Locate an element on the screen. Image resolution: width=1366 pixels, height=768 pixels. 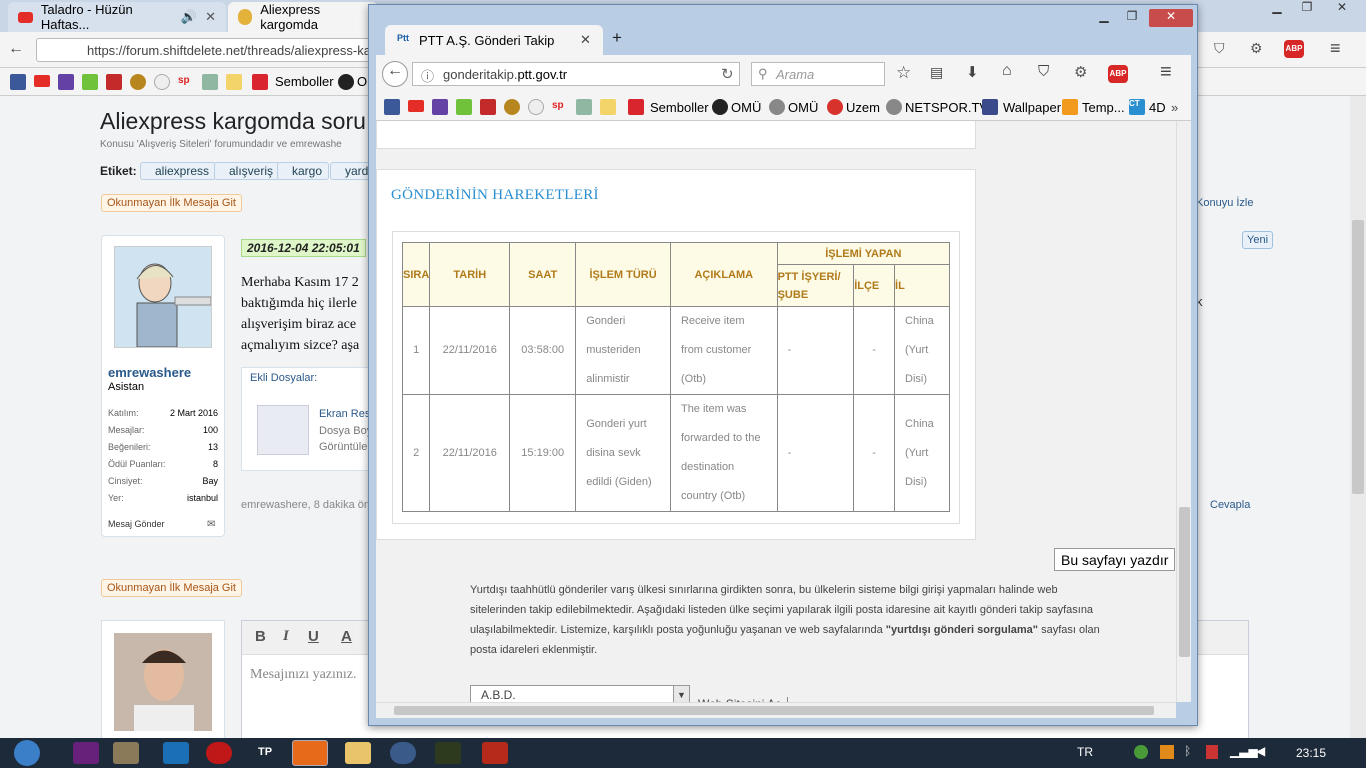
volume-icon: ◀ is located at coordinates (1260, 751).